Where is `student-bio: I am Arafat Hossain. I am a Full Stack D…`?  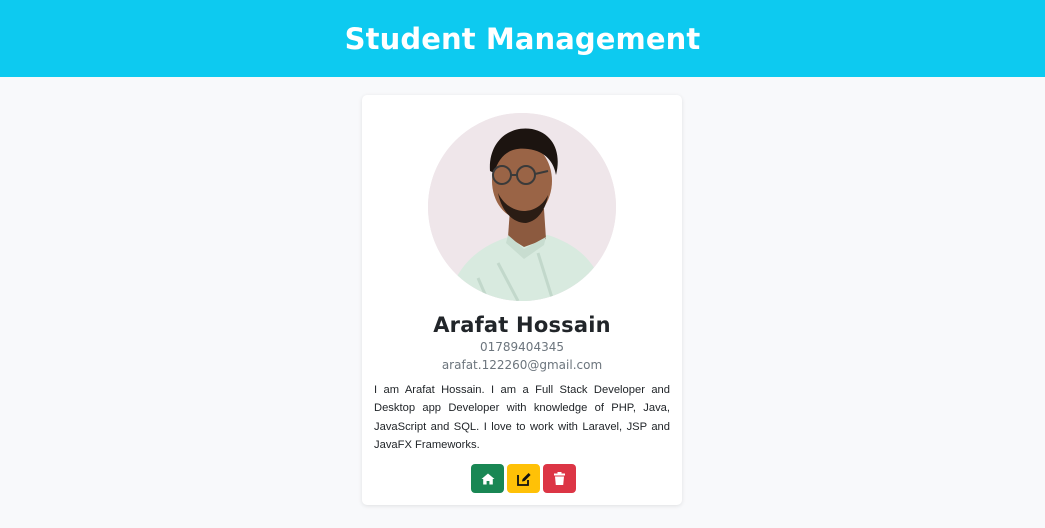 student-bio: I am Arafat Hossain. I am a Full Stack D… is located at coordinates (522, 418).